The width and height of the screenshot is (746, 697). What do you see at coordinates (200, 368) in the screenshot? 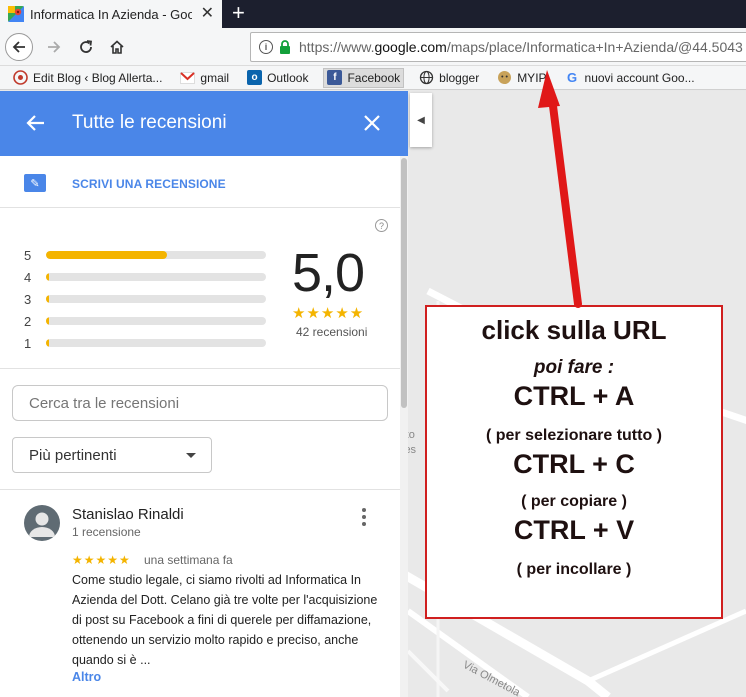
I see `divider` at bounding box center [200, 368].